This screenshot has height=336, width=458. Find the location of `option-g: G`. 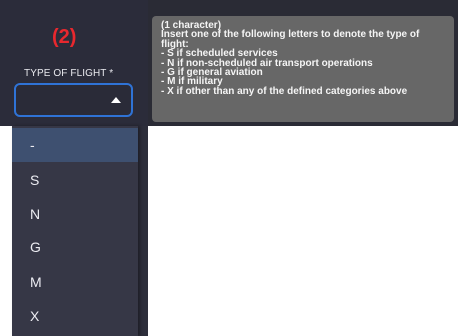

option-g: G is located at coordinates (75, 247).